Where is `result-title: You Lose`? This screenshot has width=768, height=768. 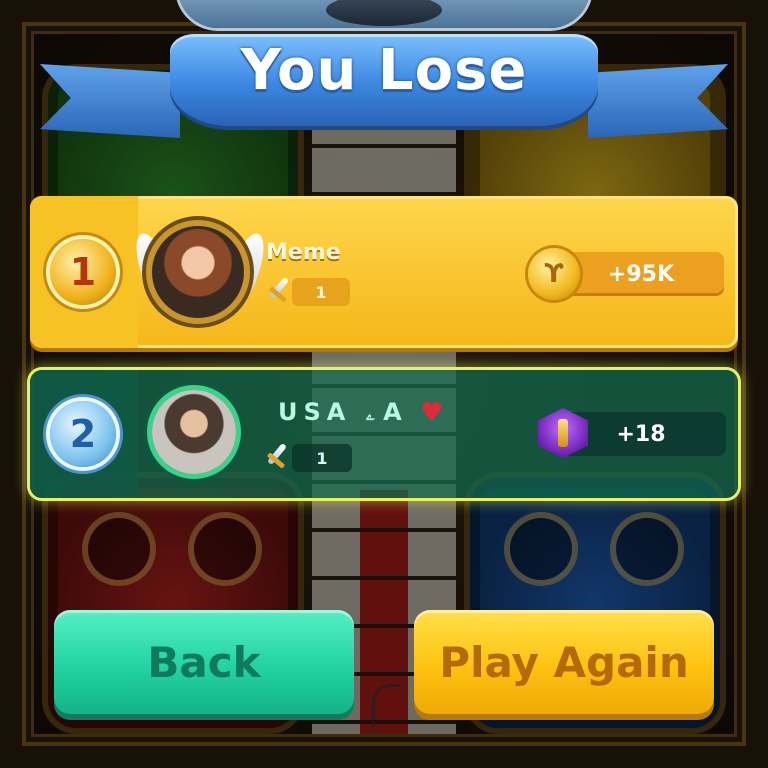
result-title: You Lose is located at coordinates (384, 70).